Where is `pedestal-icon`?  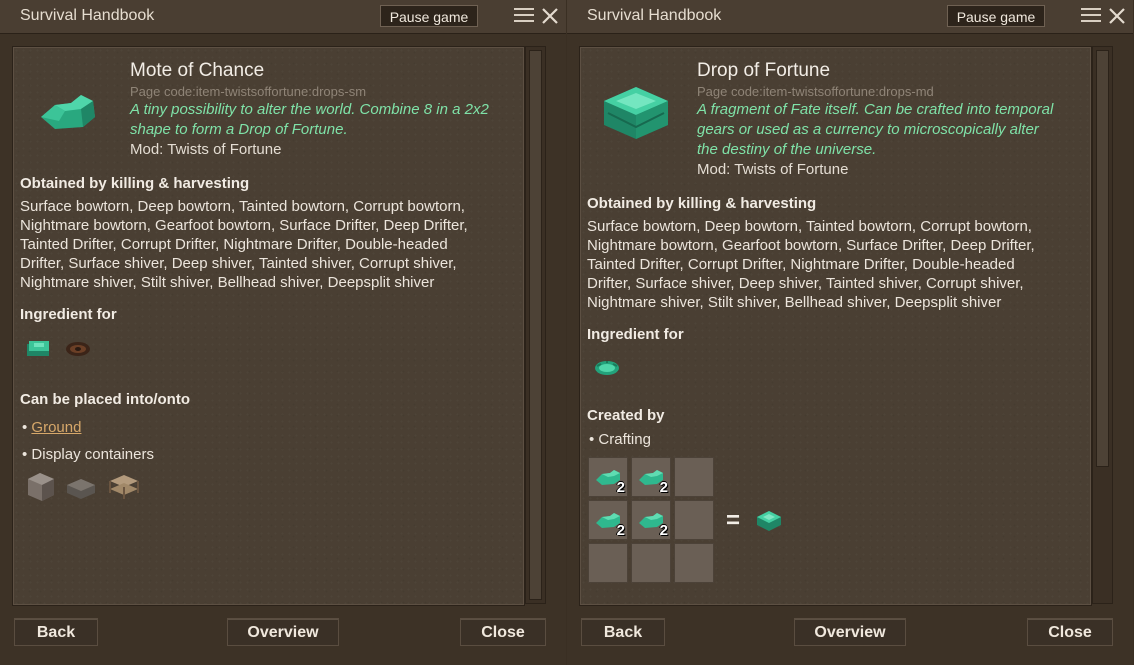 pedestal-icon is located at coordinates (81, 489).